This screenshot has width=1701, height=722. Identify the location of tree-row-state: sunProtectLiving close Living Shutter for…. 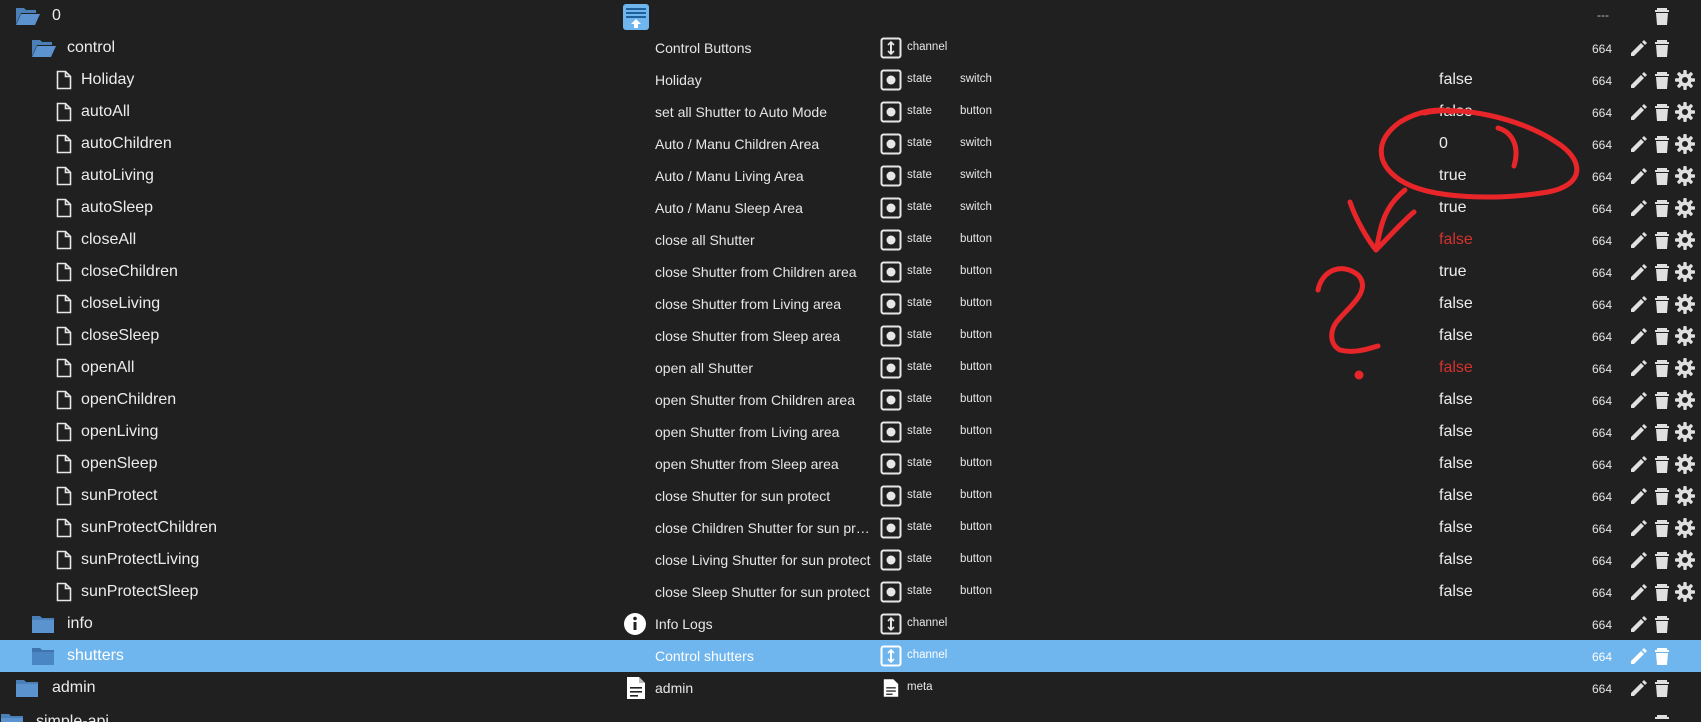
(850, 560).